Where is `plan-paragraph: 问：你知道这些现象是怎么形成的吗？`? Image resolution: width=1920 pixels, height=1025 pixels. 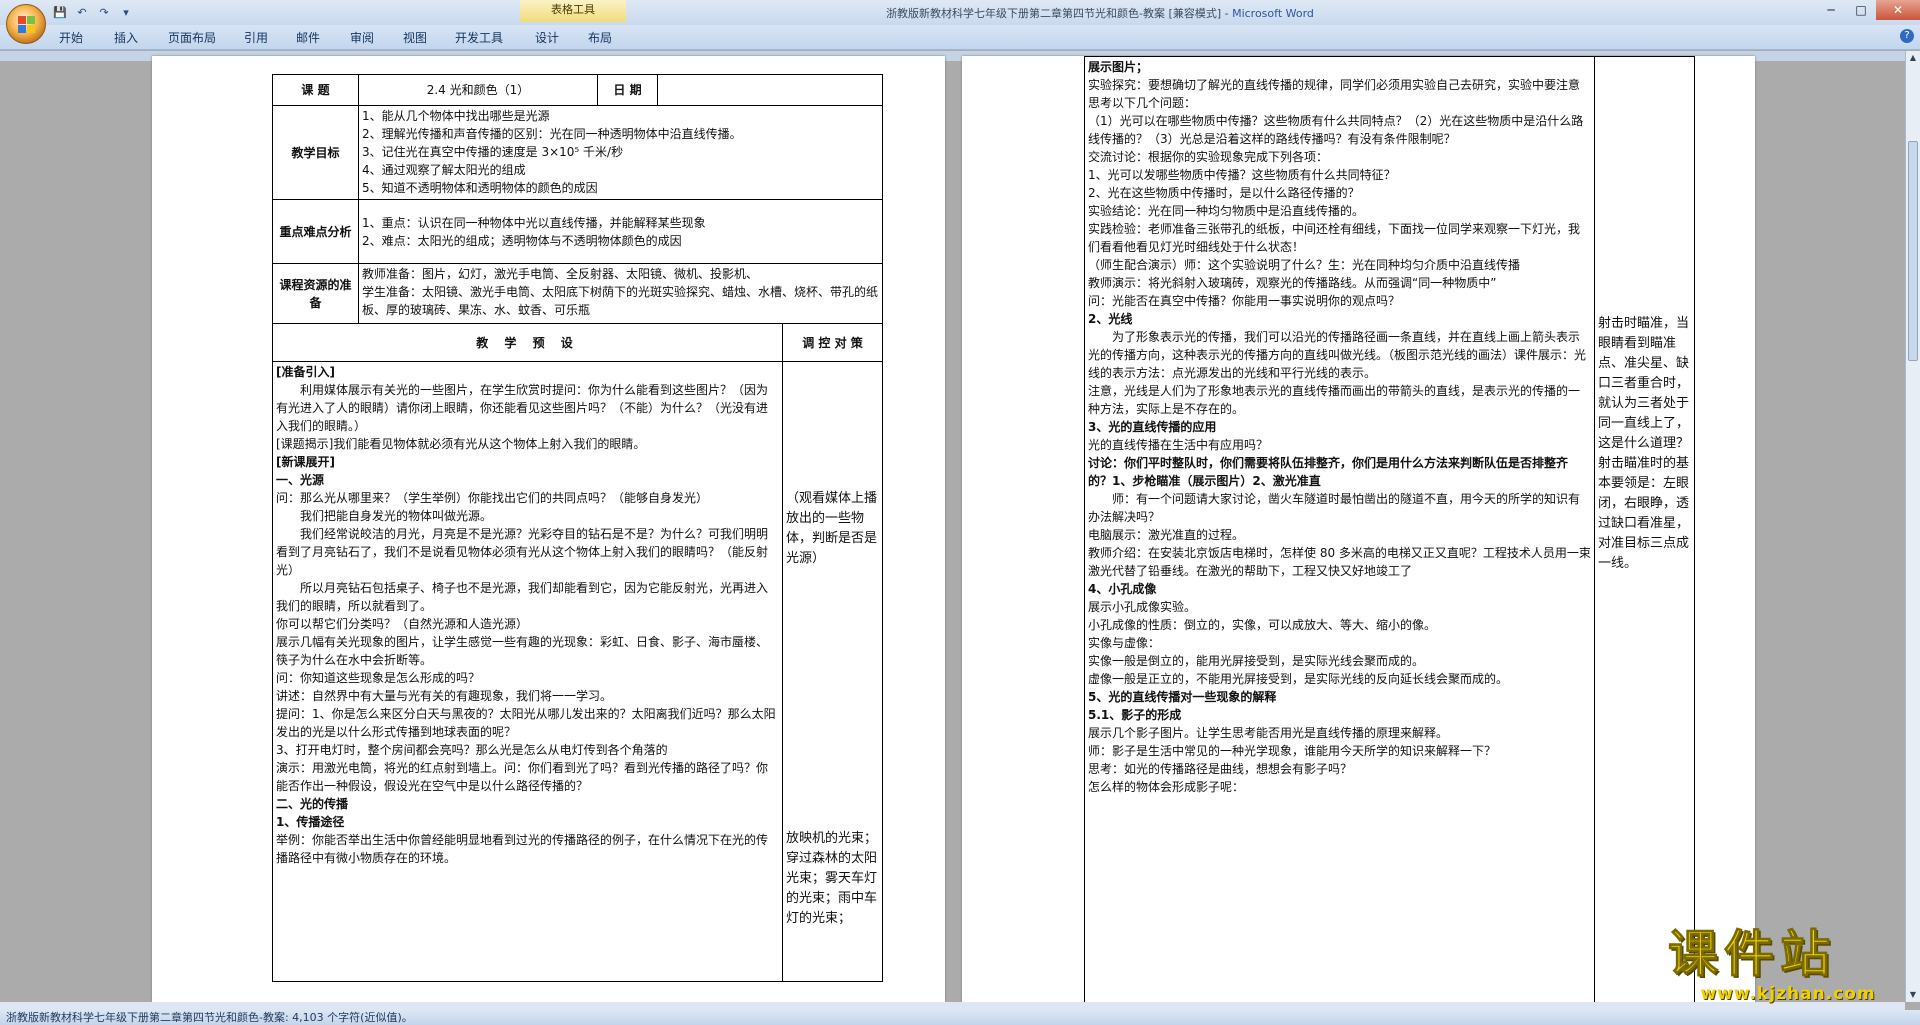
plan-paragraph: 问：你知道这些现象是怎么形成的吗？ is located at coordinates (378, 678).